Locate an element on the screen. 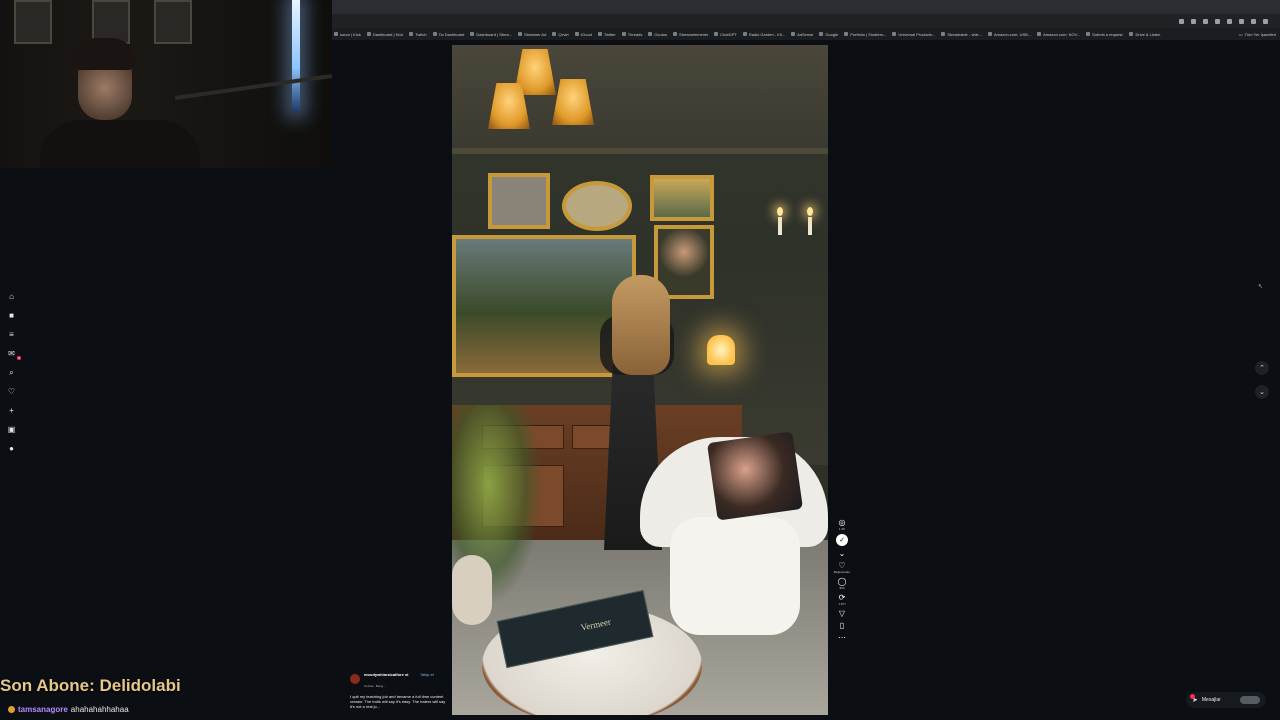 The image size is (1280, 720). bookmark: iCloud is located at coordinates (583, 34).